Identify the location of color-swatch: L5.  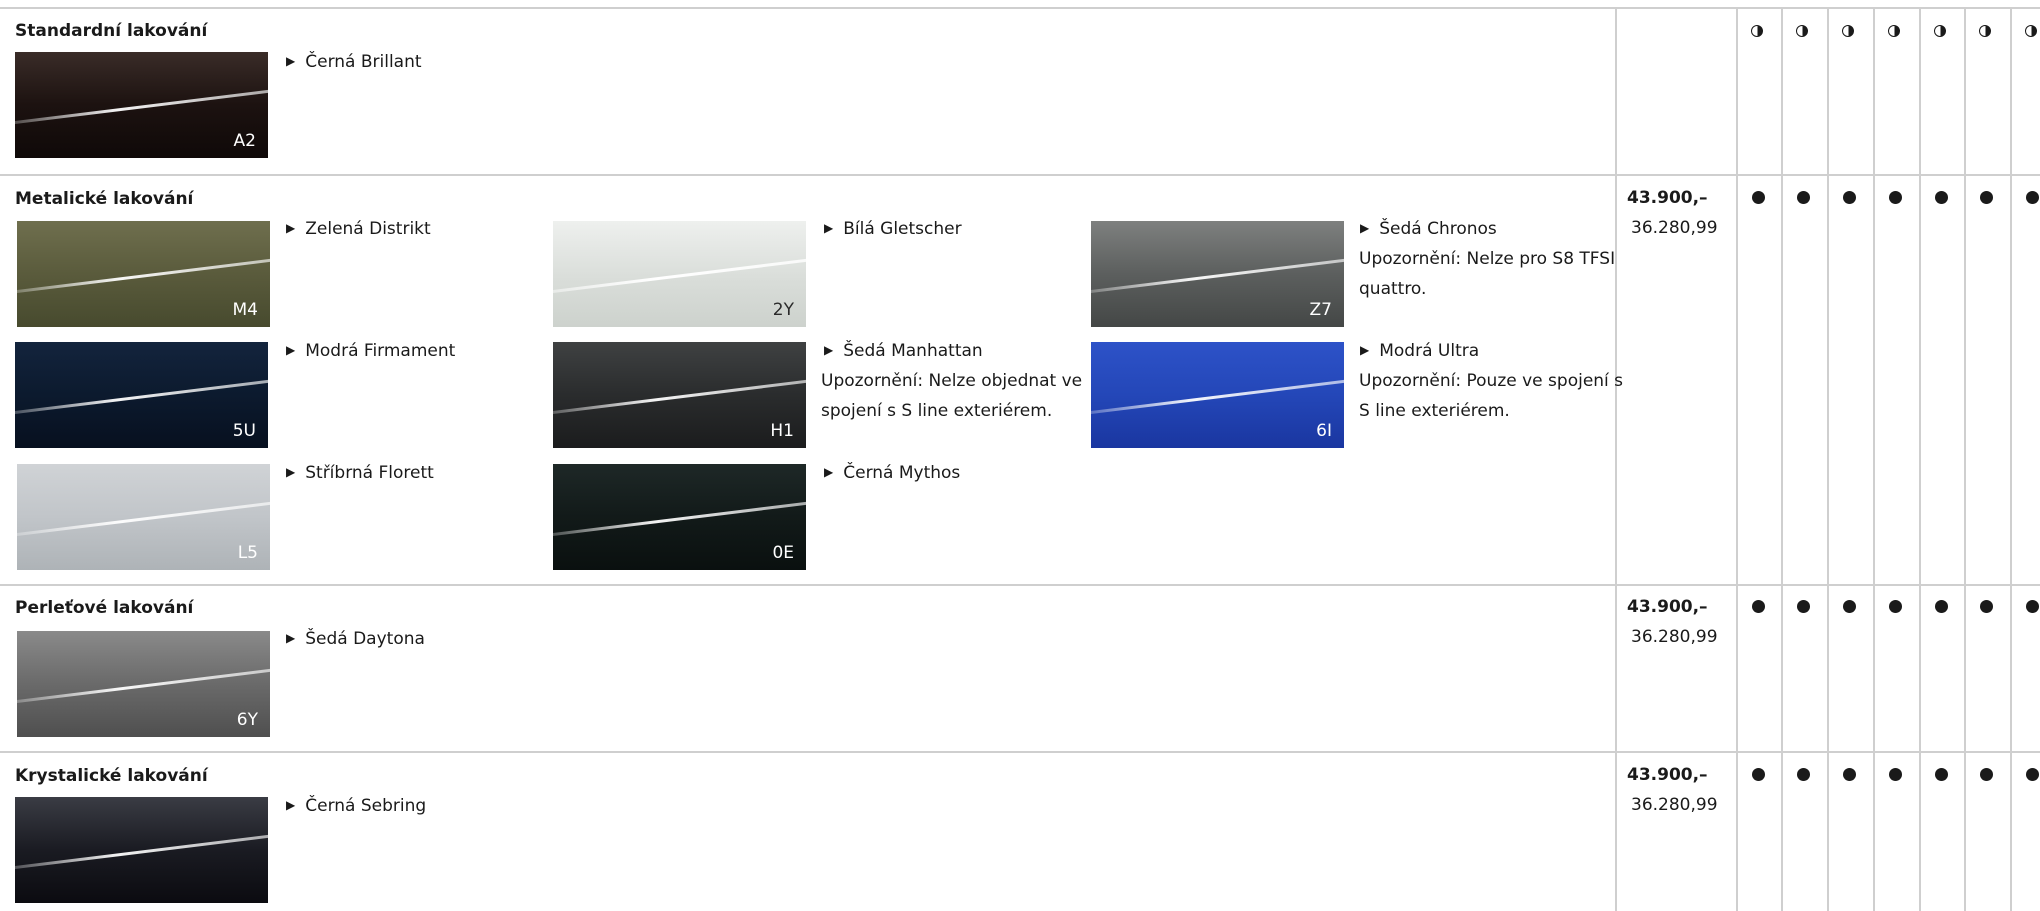
(143, 517).